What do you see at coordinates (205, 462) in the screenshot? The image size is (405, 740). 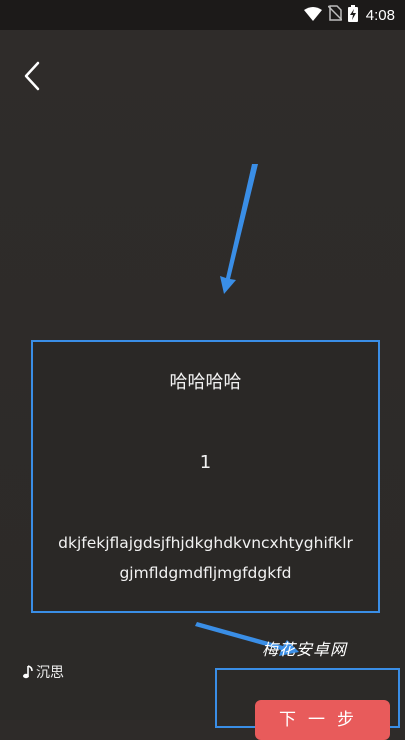 I see `card-number: 1` at bounding box center [205, 462].